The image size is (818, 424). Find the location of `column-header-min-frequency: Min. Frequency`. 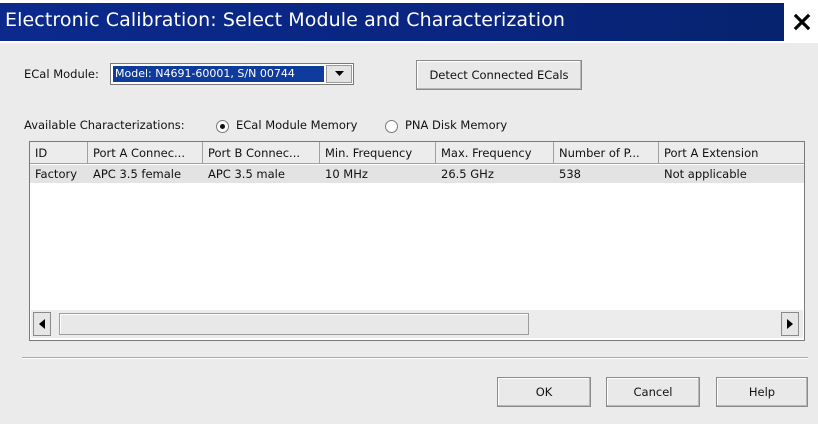

column-header-min-frequency: Min. Frequency is located at coordinates (378, 153).